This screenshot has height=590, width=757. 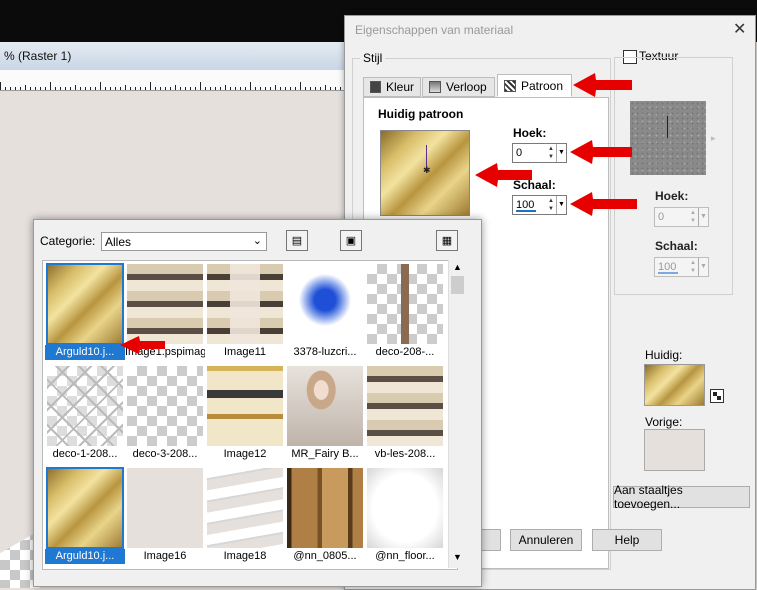 What do you see at coordinates (503, 175) in the screenshot?
I see `red-arrow-preview` at bounding box center [503, 175].